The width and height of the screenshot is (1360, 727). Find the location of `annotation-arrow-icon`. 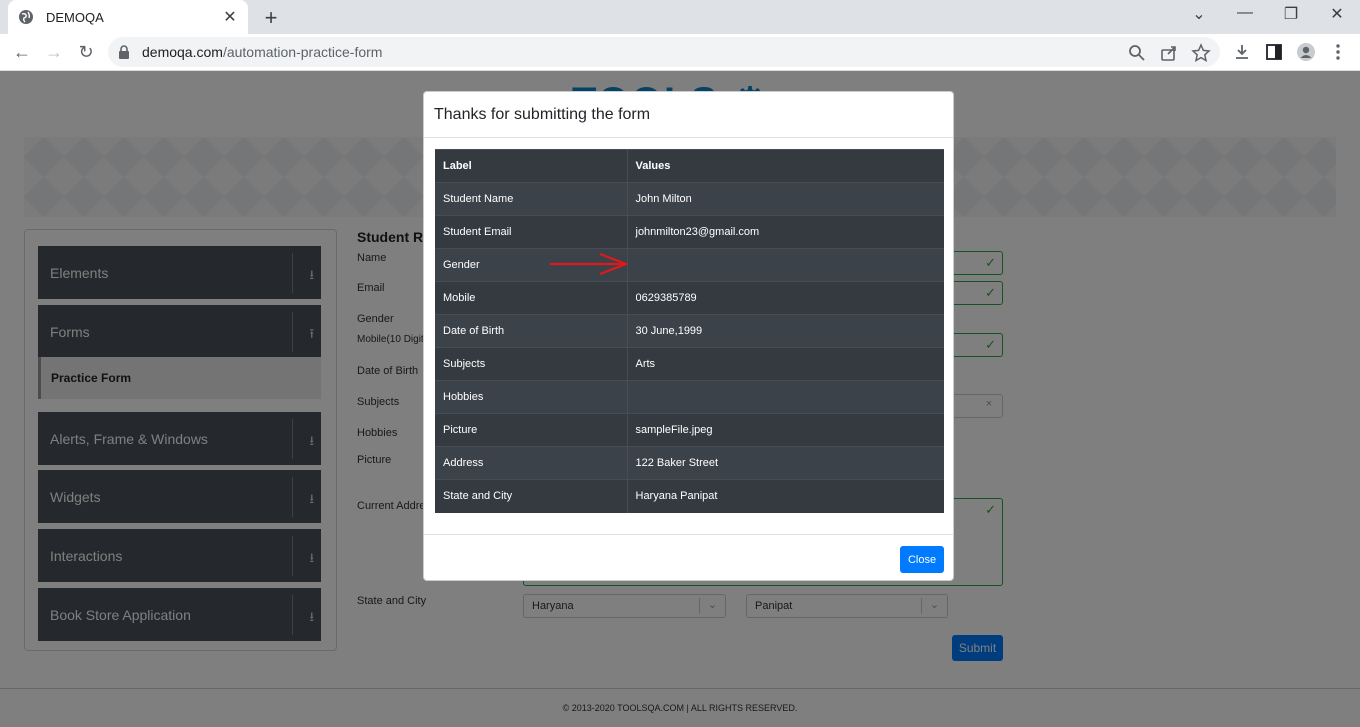

annotation-arrow-icon is located at coordinates (589, 263).